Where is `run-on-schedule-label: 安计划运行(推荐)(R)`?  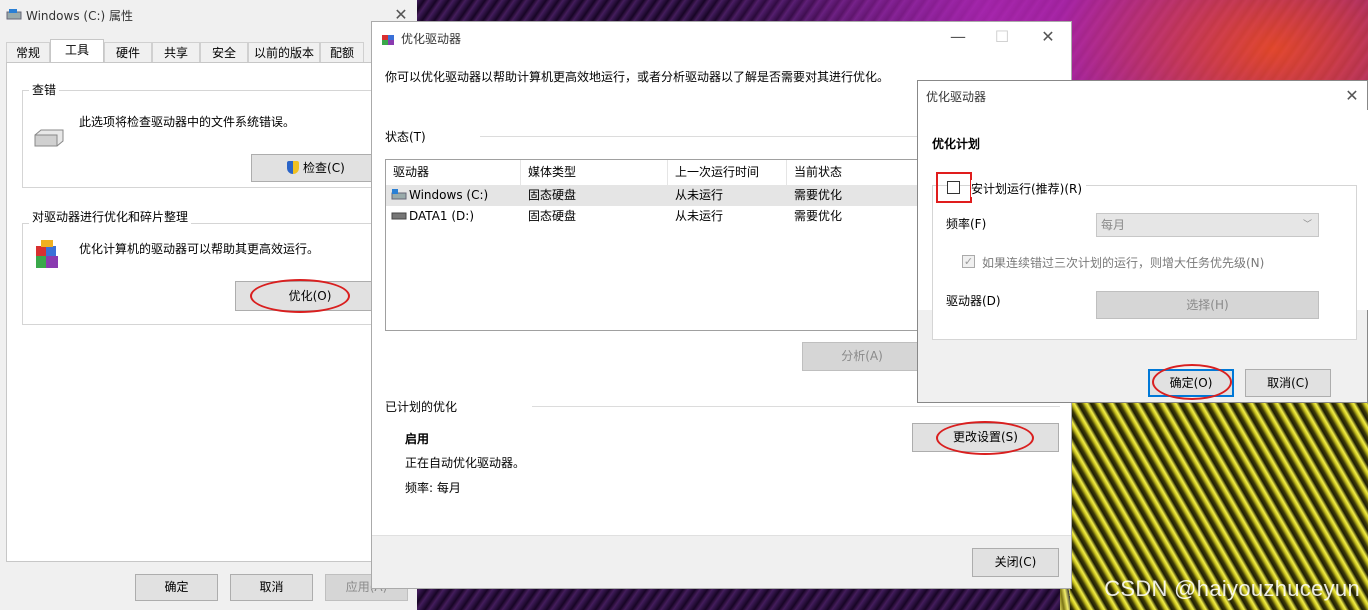
run-on-schedule-label: 安计划运行(推荐)(R) is located at coordinates (1029, 188).